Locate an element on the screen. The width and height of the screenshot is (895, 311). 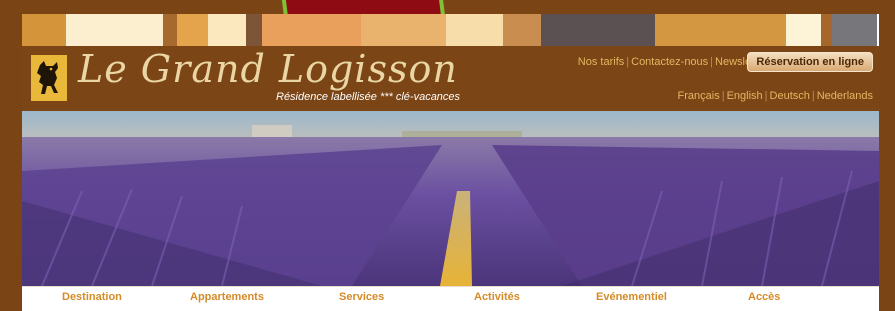
lang-english: English is located at coordinates (745, 96).